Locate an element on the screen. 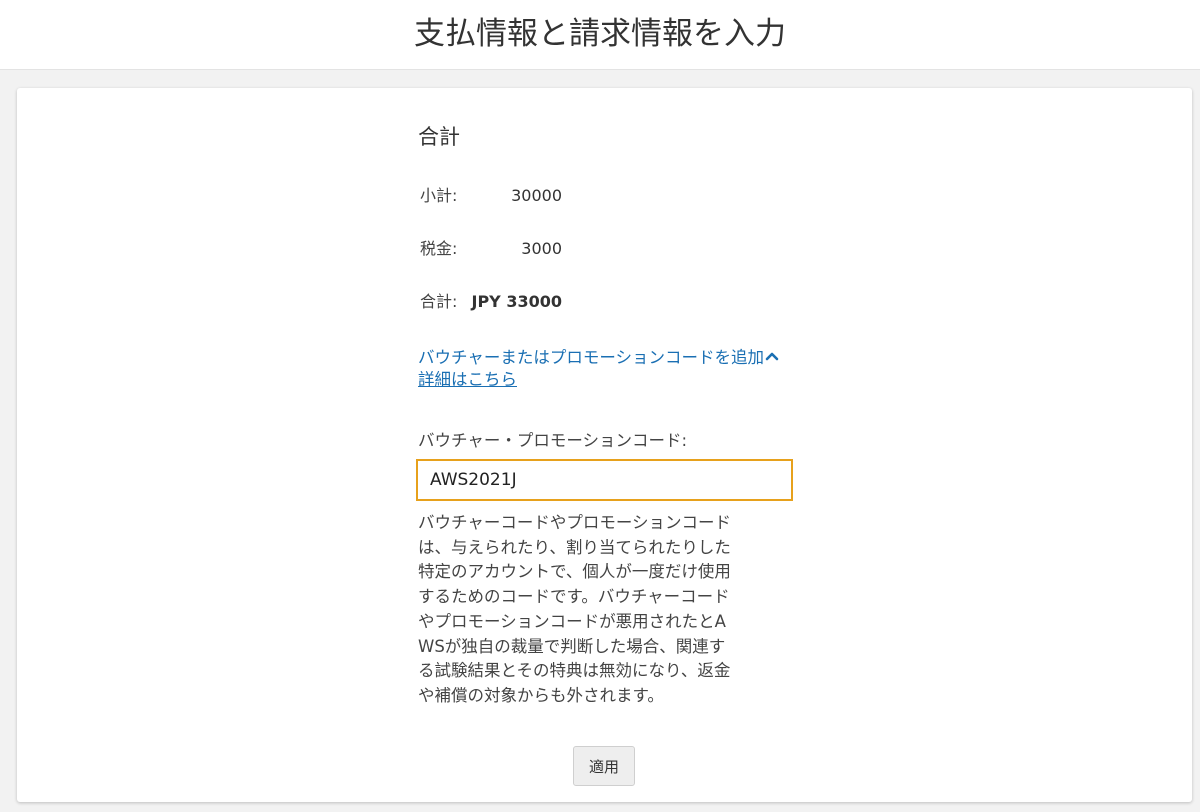  total-label: 合計: is located at coordinates (439, 301).